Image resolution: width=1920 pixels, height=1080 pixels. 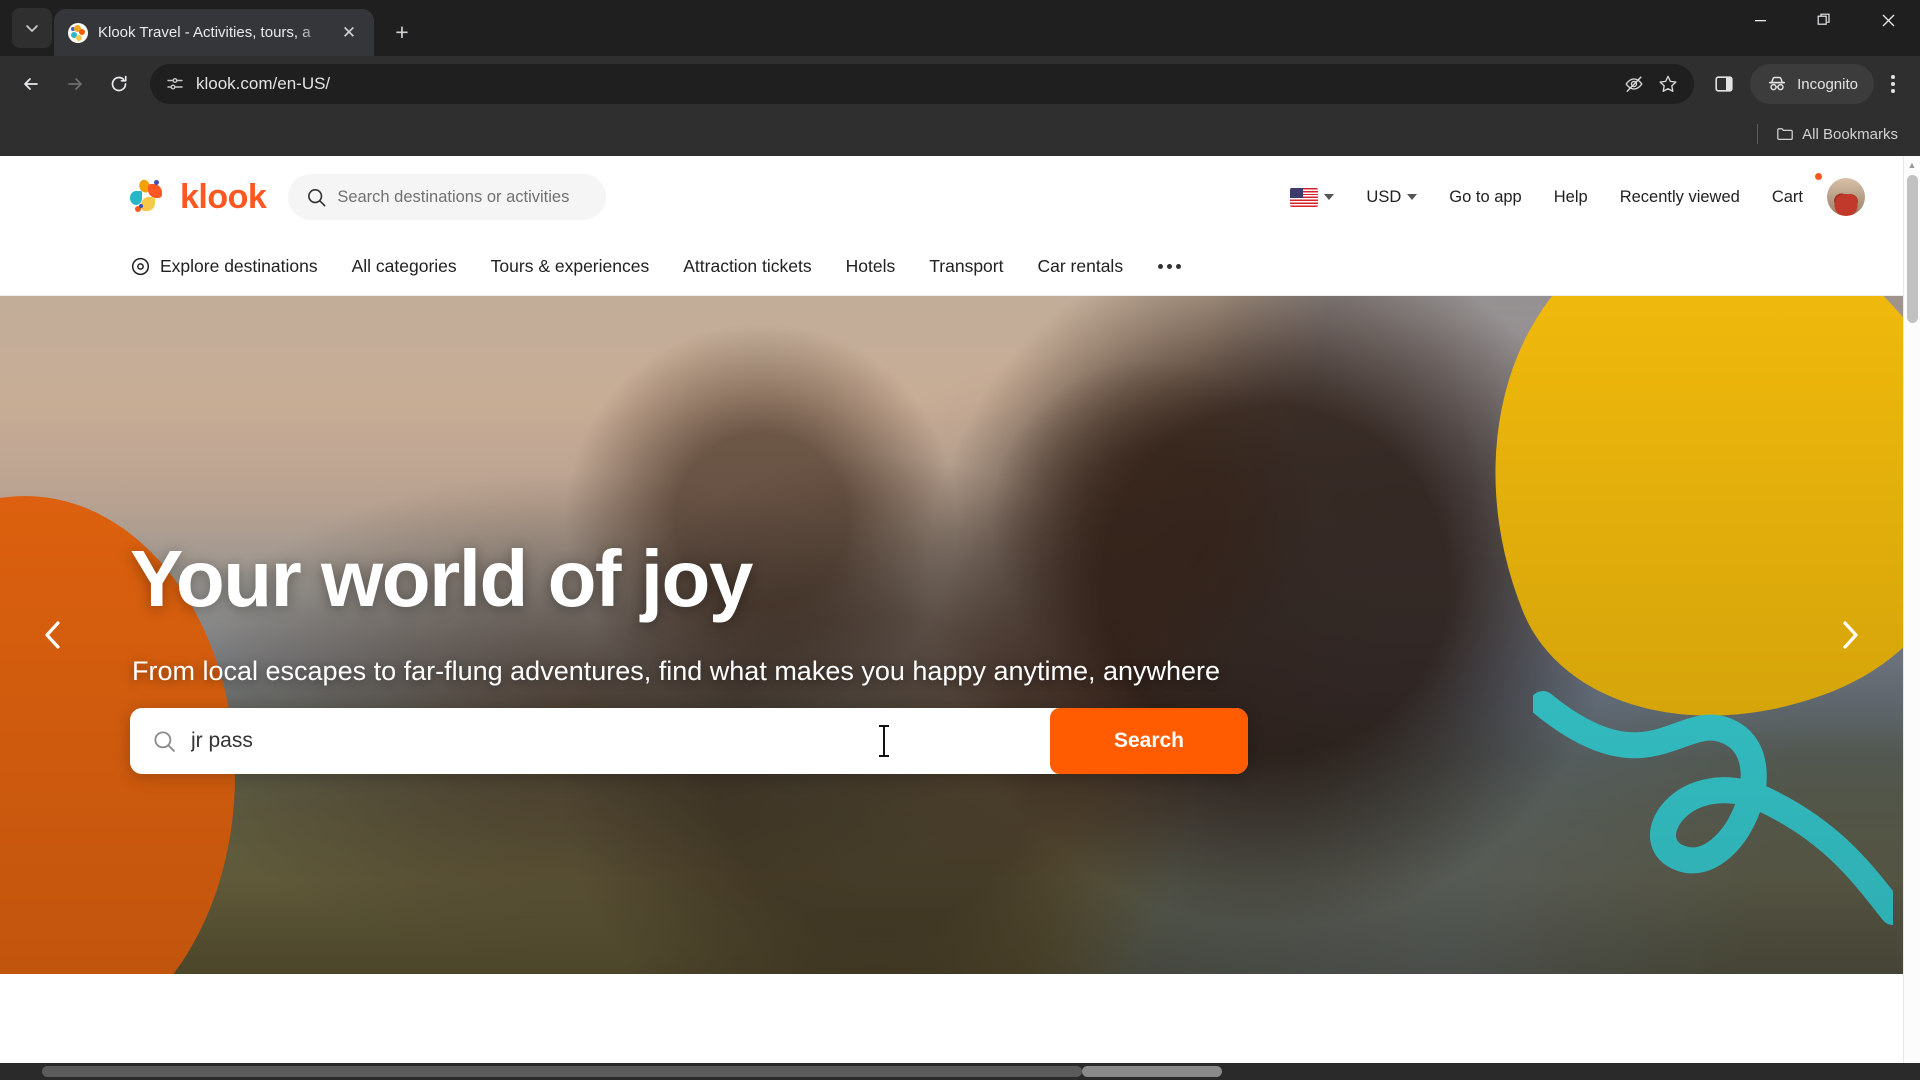 What do you see at coordinates (1911, 609) in the screenshot?
I see `page-vertical-scrollbar: ▲` at bounding box center [1911, 609].